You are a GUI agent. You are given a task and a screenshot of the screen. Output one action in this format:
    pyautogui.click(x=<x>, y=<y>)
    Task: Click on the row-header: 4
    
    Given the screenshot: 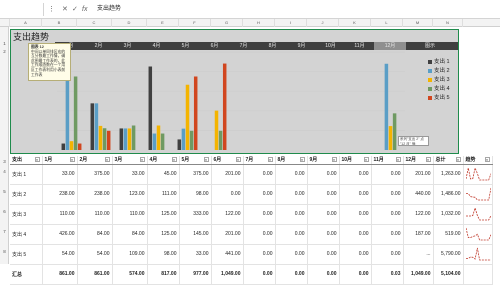 What is the action you would take?
    pyautogui.click(x=4, y=171)
    